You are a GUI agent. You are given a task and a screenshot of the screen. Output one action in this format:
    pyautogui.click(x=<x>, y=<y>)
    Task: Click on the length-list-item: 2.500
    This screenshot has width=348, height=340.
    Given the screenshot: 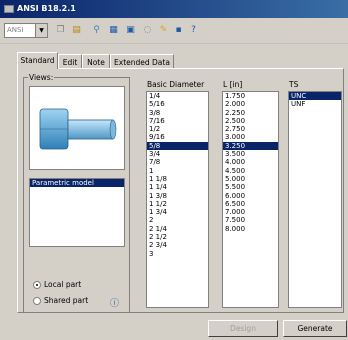 What is the action you would take?
    pyautogui.click(x=250, y=121)
    